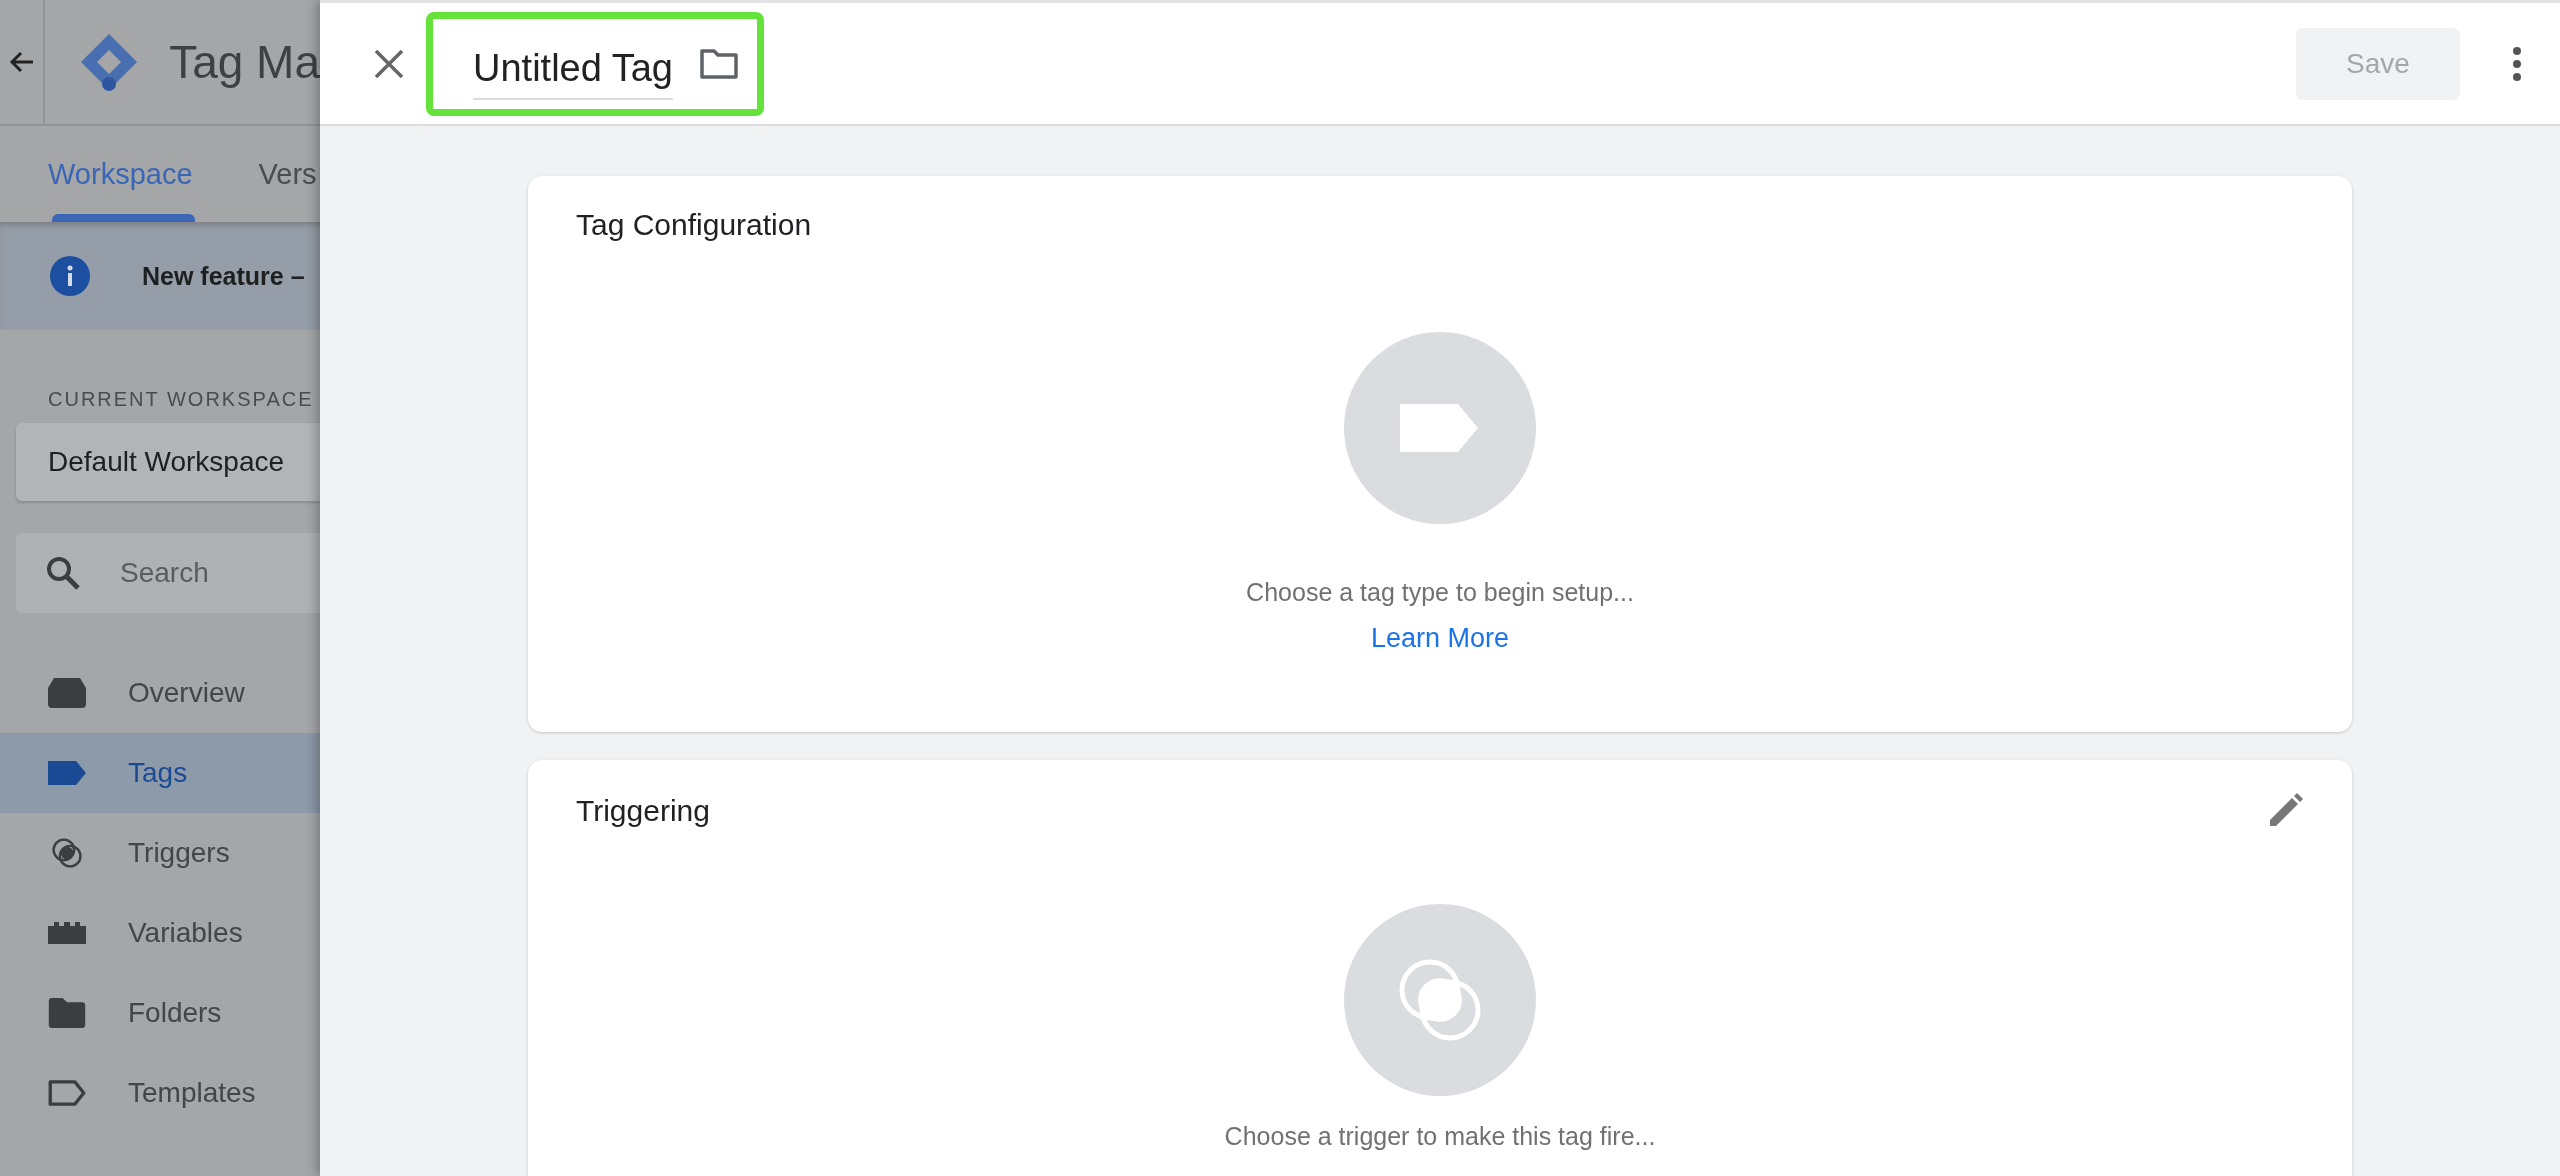 The image size is (2560, 1176). I want to click on nav-item: Variables, so click(160, 933).